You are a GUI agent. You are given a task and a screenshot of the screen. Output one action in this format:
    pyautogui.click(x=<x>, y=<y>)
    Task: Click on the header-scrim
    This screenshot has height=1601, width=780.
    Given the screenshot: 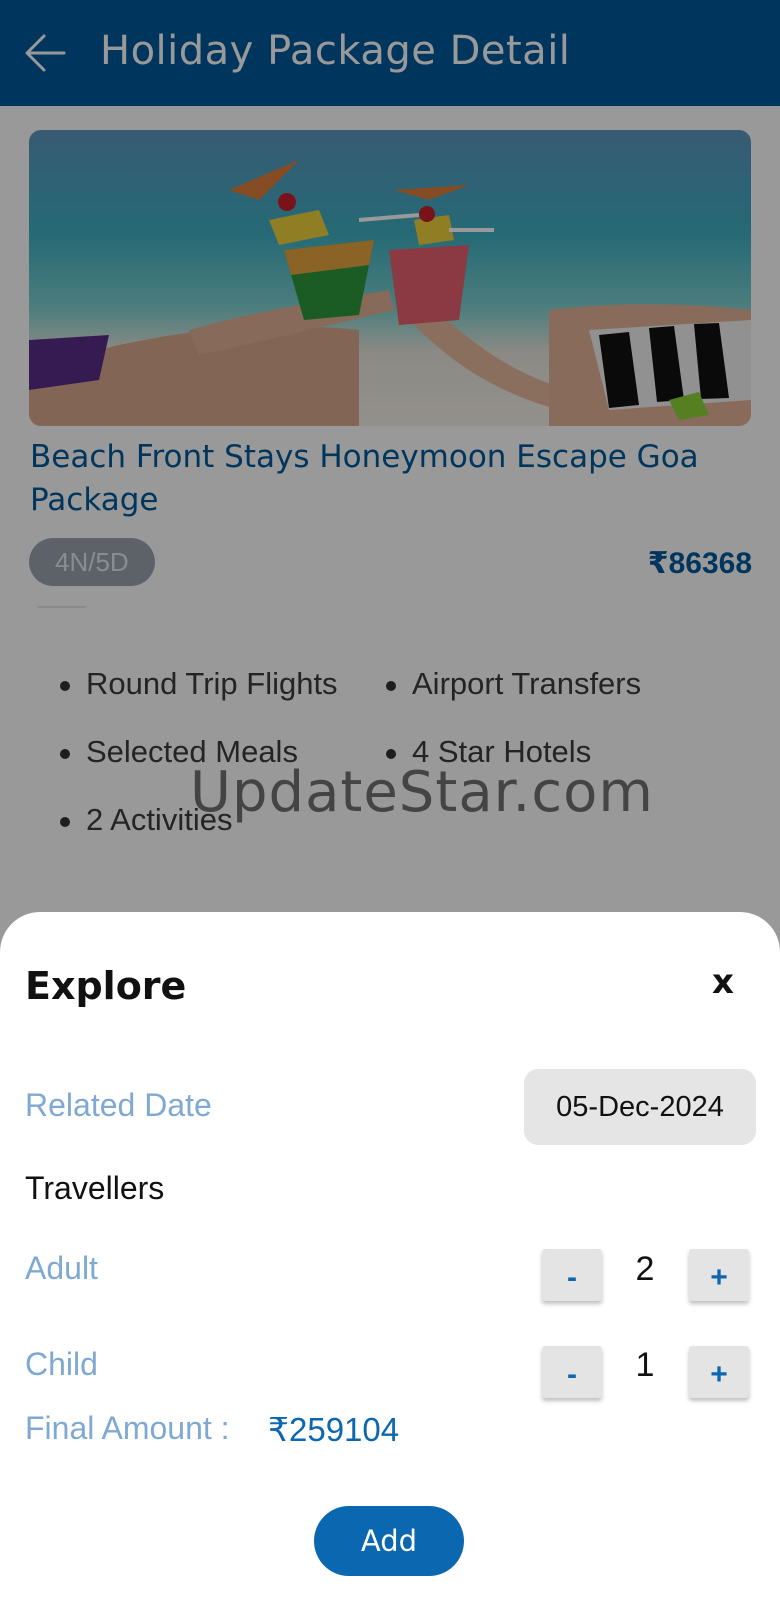 What is the action you would take?
    pyautogui.click(x=390, y=53)
    